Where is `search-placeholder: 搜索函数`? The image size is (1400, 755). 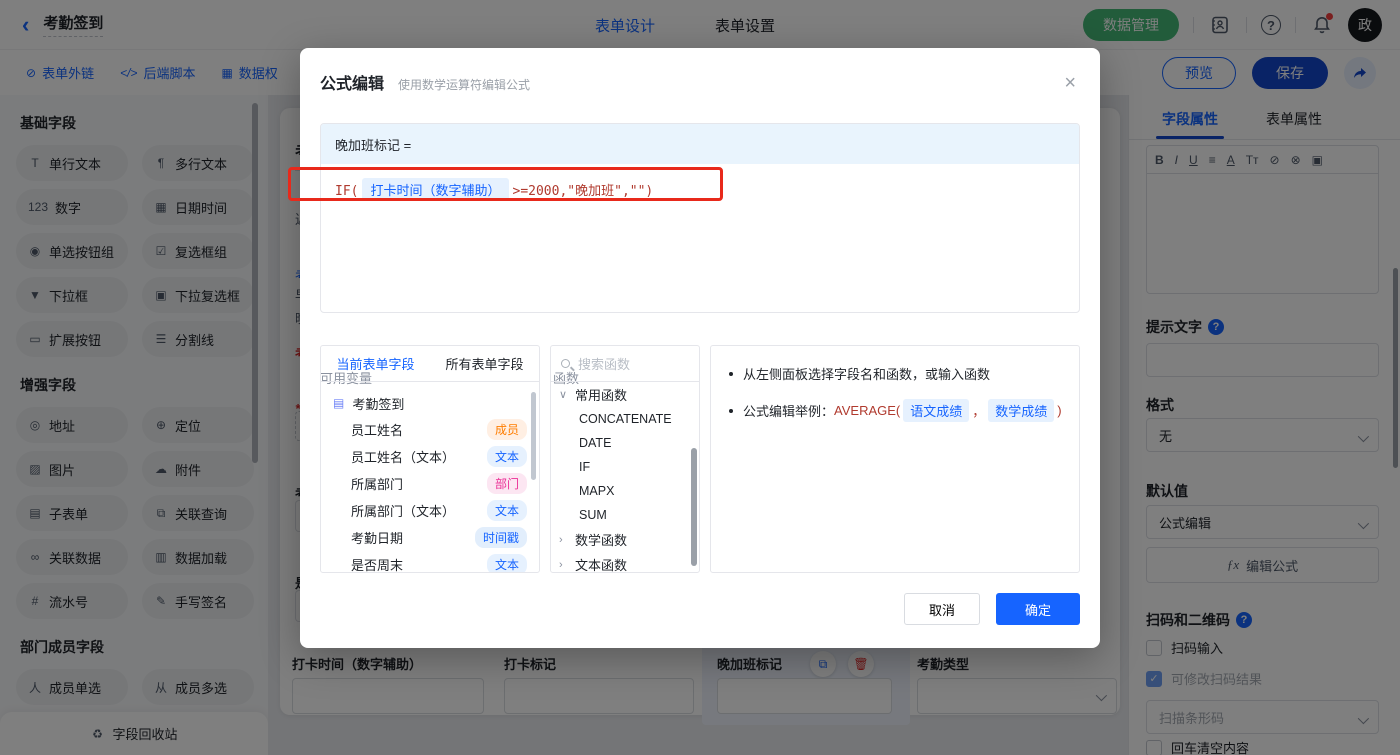 search-placeholder: 搜索函数 is located at coordinates (604, 364).